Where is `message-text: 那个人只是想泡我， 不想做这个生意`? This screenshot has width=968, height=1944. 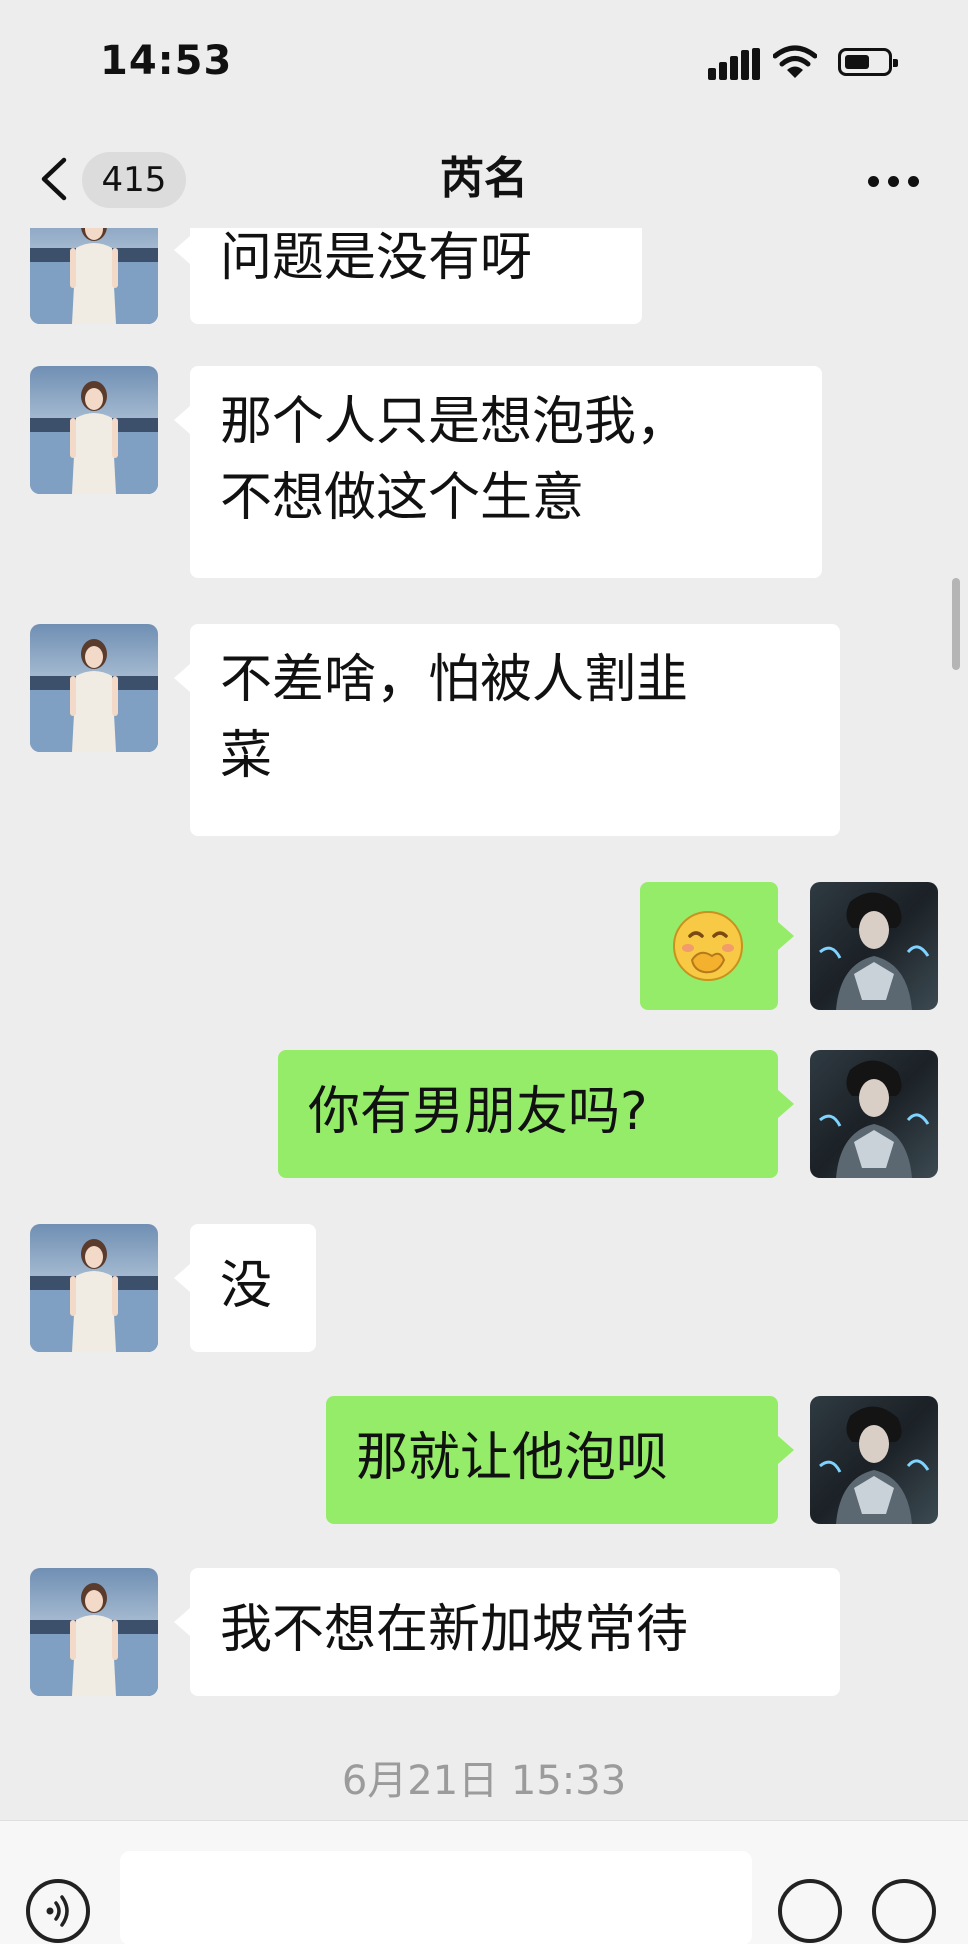 message-text: 那个人只是想泡我， 不想做这个生意 is located at coordinates (454, 460).